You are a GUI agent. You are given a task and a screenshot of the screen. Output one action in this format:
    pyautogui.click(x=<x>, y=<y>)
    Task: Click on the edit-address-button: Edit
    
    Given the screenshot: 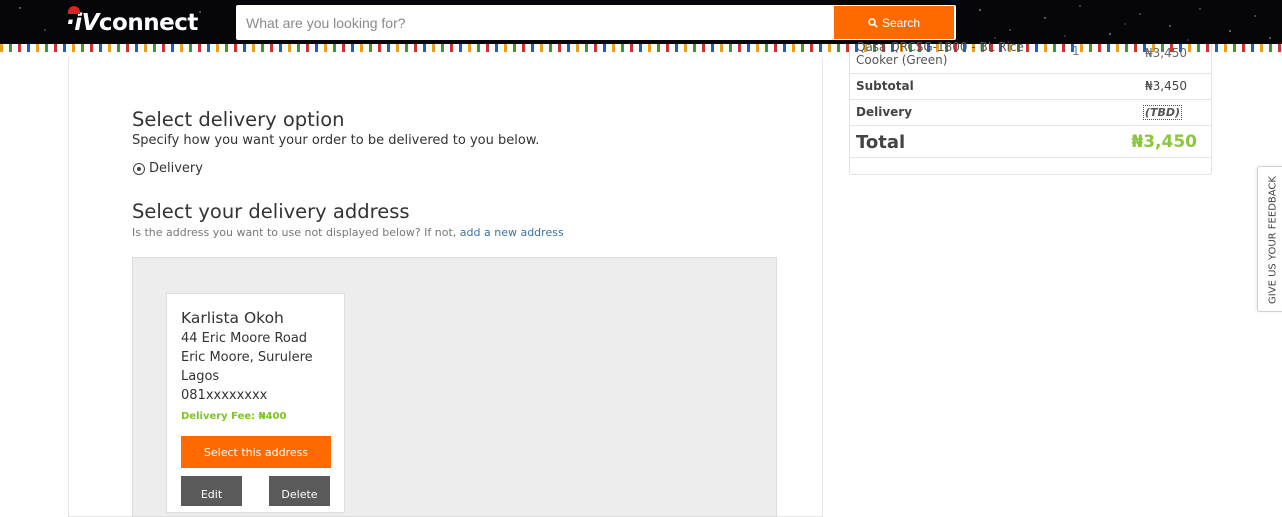 What is the action you would take?
    pyautogui.click(x=211, y=491)
    